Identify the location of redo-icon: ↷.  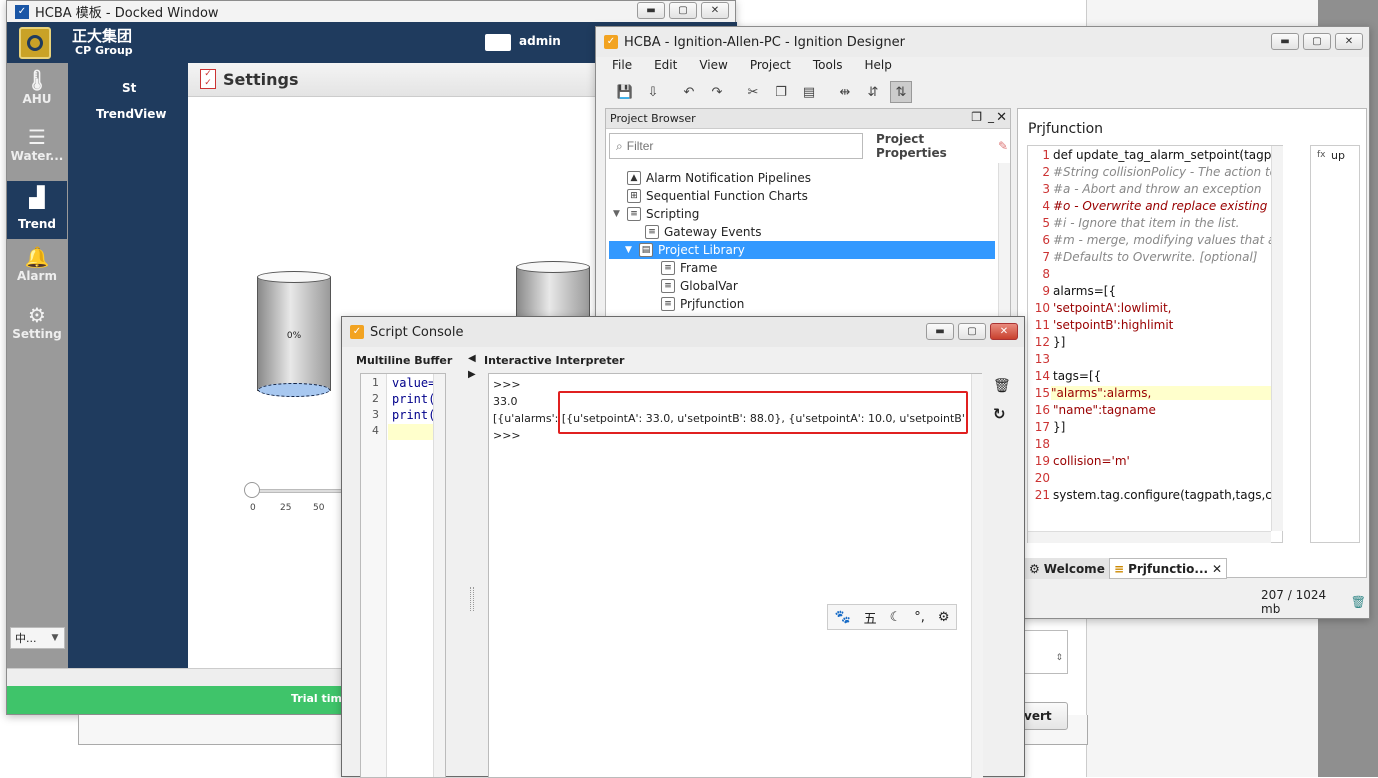
(717, 92).